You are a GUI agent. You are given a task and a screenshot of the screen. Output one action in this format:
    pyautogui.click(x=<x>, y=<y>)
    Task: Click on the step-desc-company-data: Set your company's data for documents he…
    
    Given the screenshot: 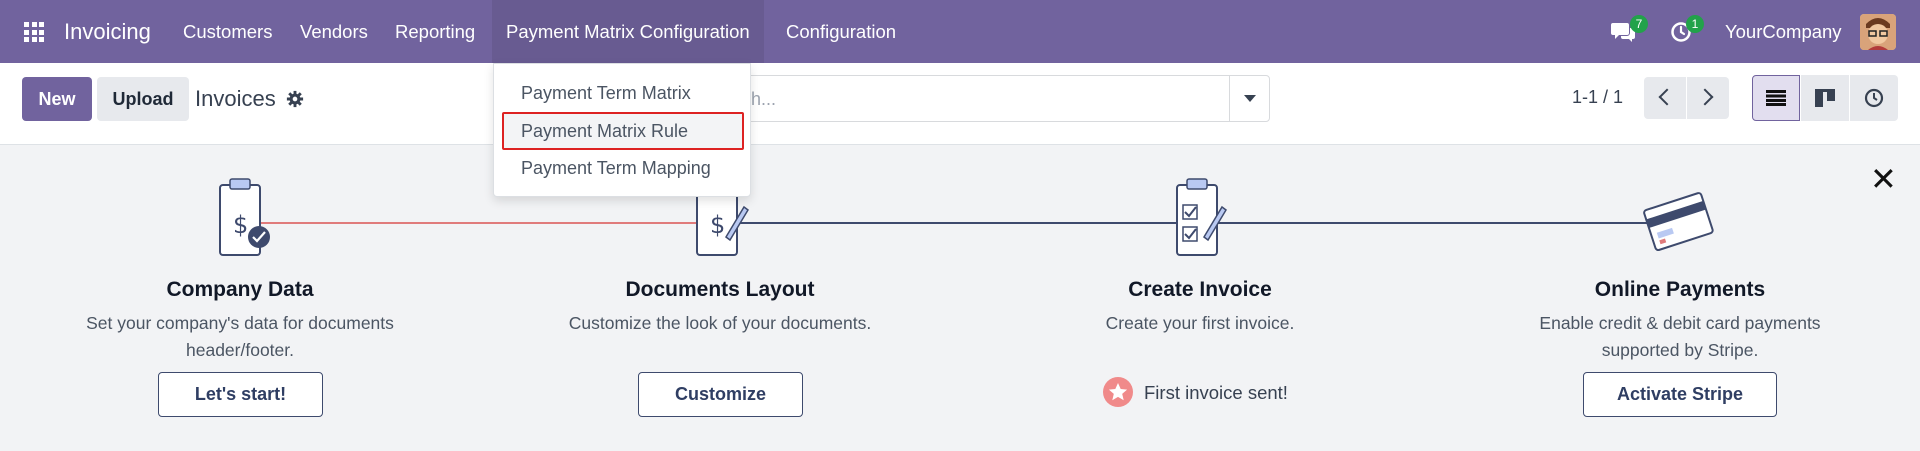 What is the action you would take?
    pyautogui.click(x=240, y=337)
    